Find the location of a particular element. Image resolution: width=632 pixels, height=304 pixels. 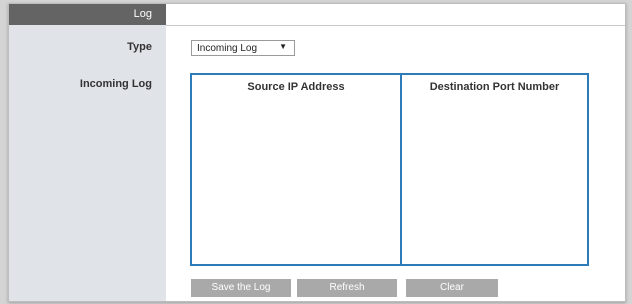

save-the-log-button: Save the Log is located at coordinates (241, 288).